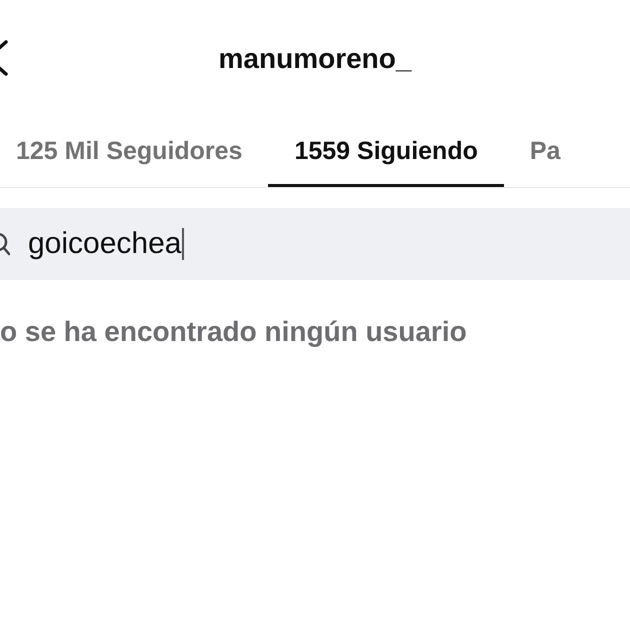 The image size is (630, 630). I want to click on tab: 125 Mil Seguidores, so click(134, 152).